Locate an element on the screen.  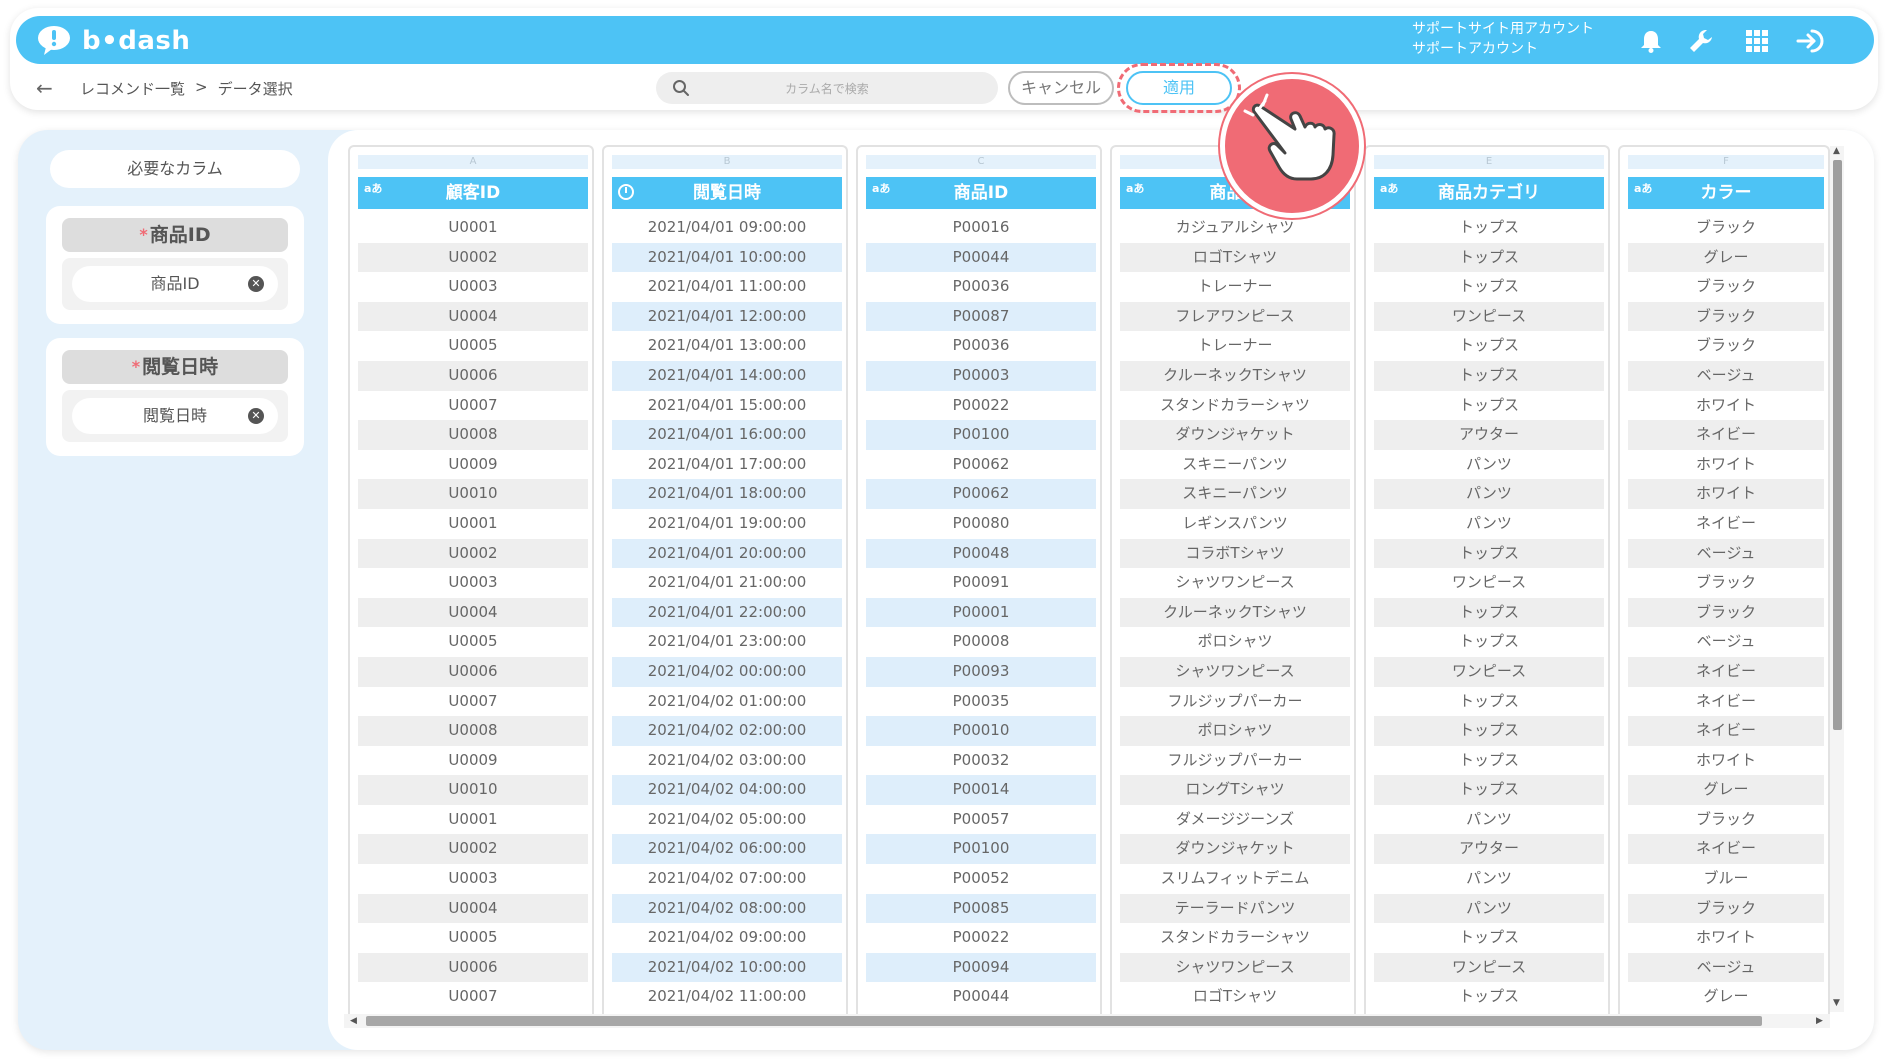
table-cell: 2021/04/02 00:00:00 is located at coordinates (727, 671).